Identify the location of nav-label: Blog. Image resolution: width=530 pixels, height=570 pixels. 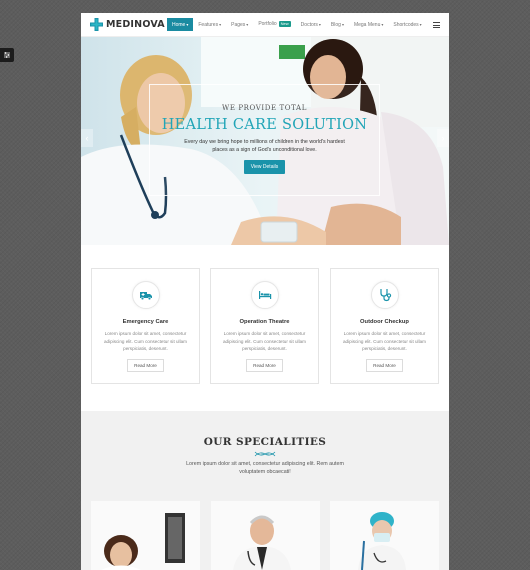
(335, 25).